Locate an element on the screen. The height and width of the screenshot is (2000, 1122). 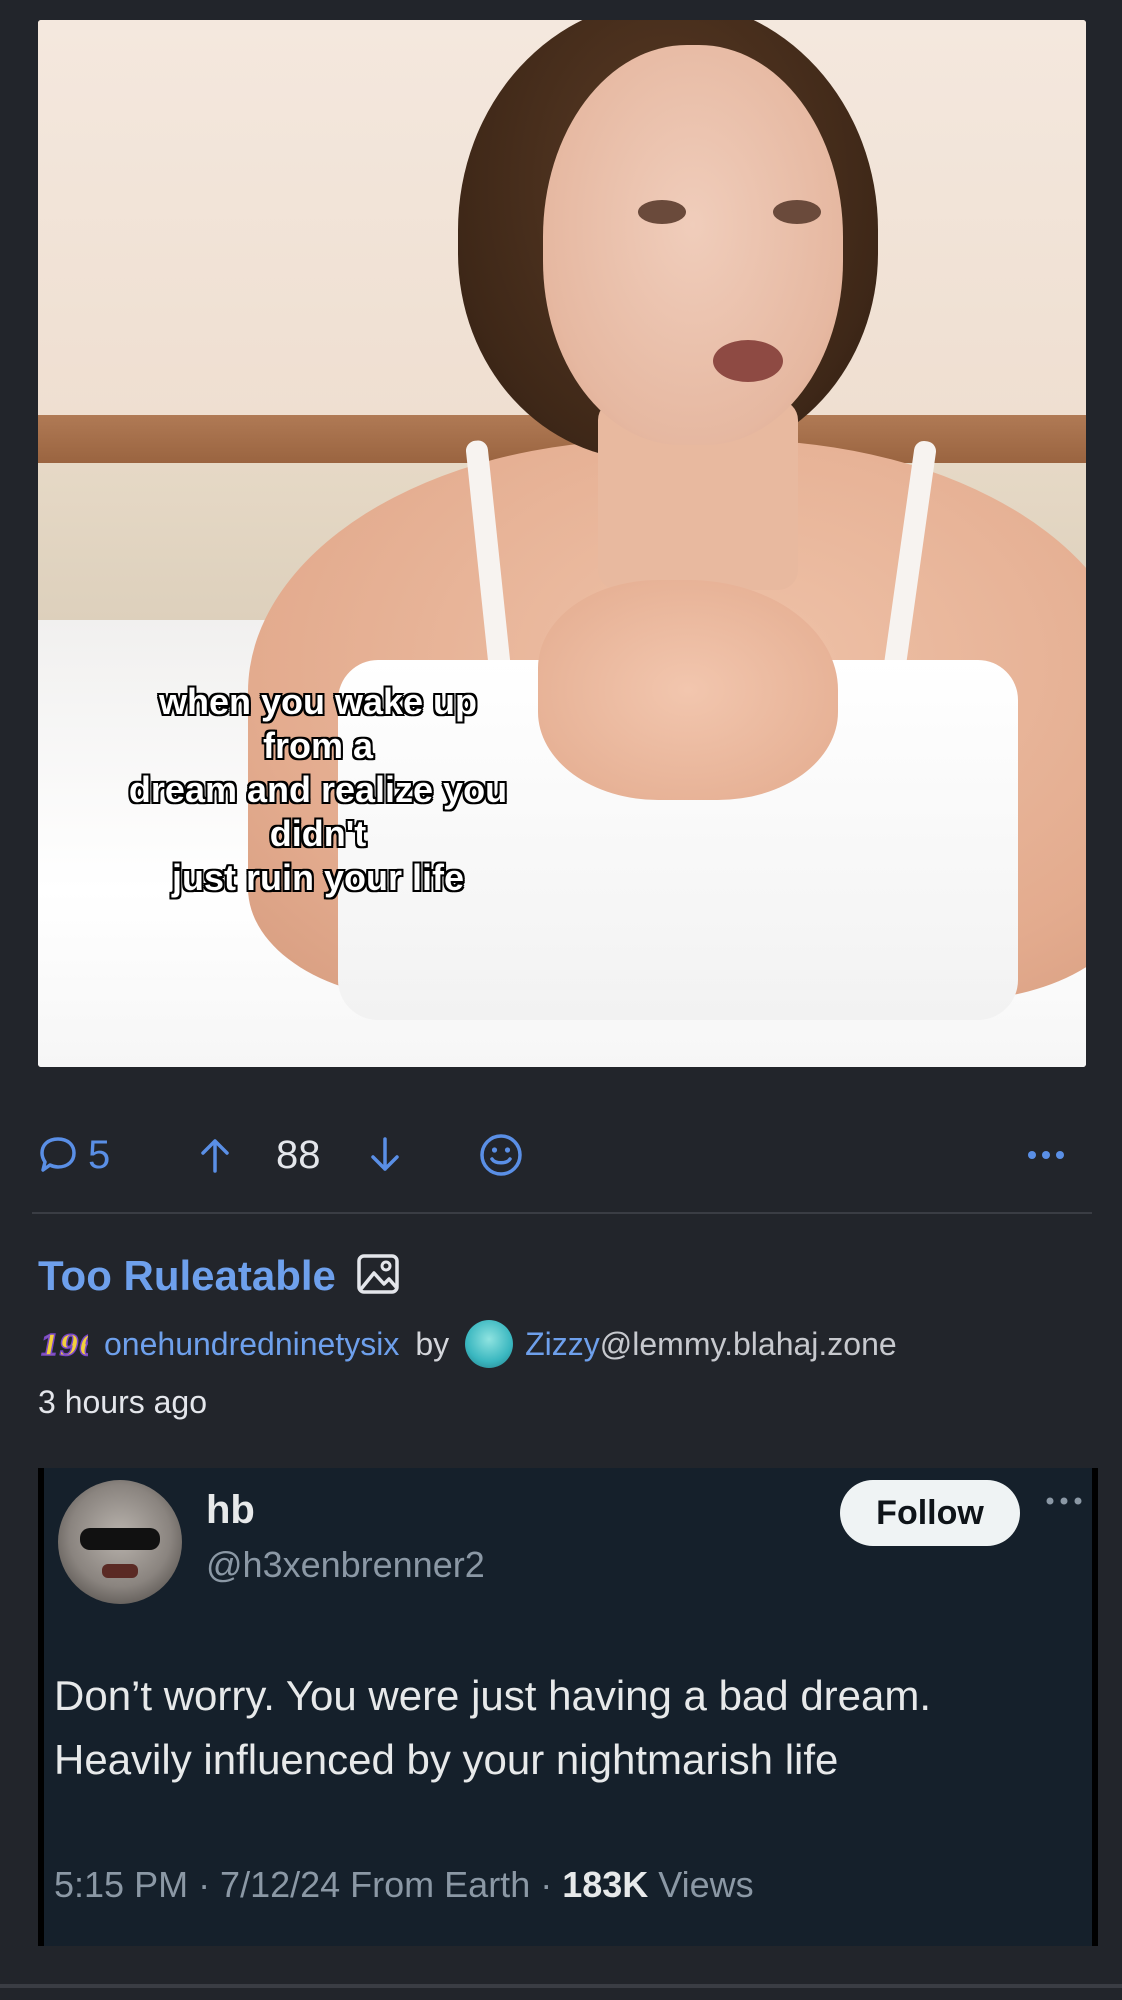
upvote-button is located at coordinates (215, 1155).